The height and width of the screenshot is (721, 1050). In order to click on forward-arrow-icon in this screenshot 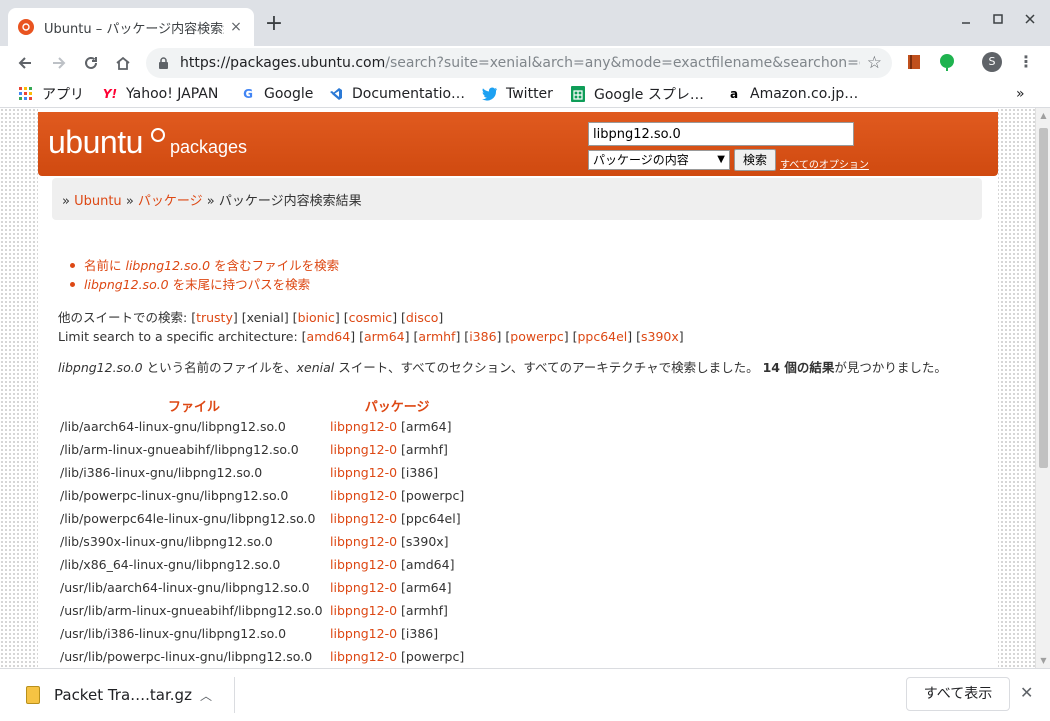, I will do `click(59, 63)`.